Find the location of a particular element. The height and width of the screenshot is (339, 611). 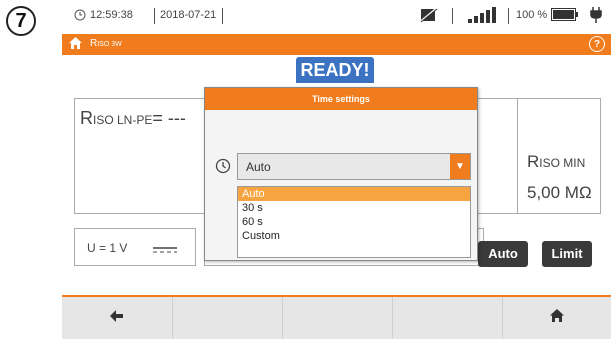

battery-icon is located at coordinates (565, 16).